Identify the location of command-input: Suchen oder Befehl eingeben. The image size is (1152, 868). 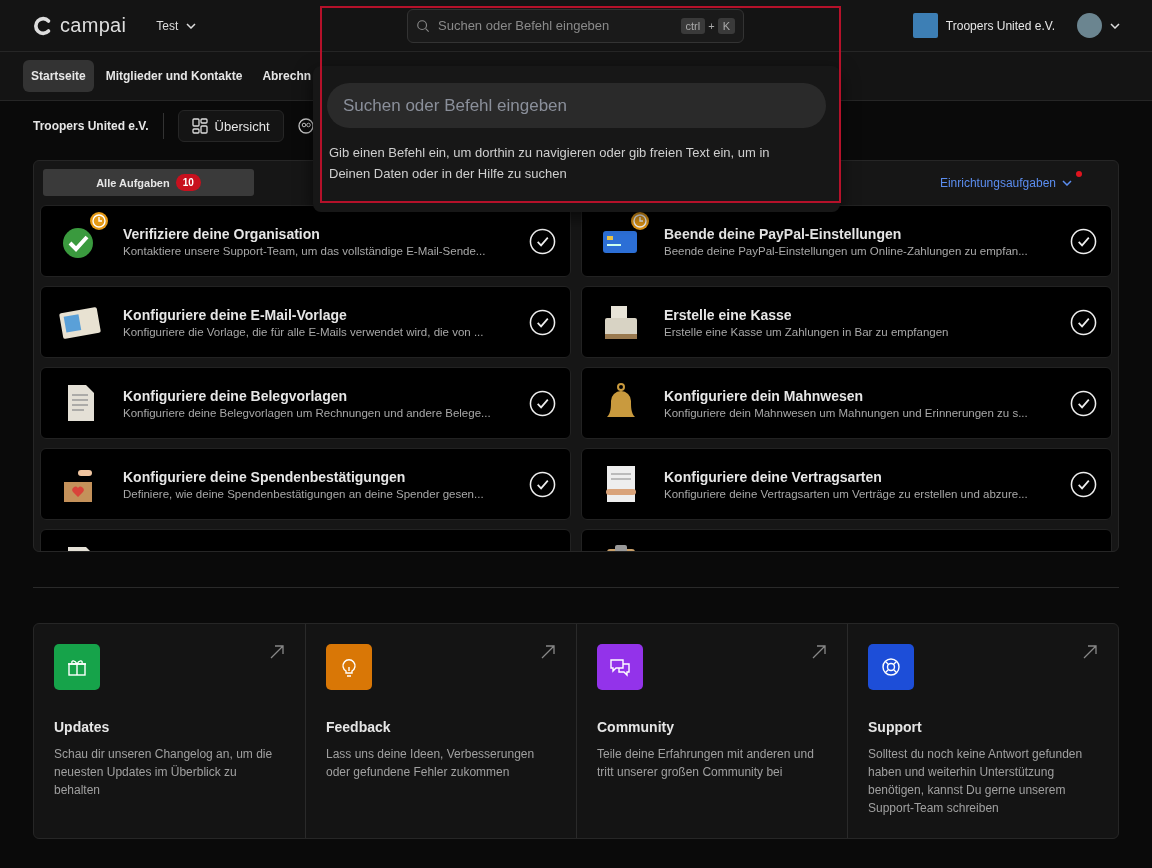
(576, 105).